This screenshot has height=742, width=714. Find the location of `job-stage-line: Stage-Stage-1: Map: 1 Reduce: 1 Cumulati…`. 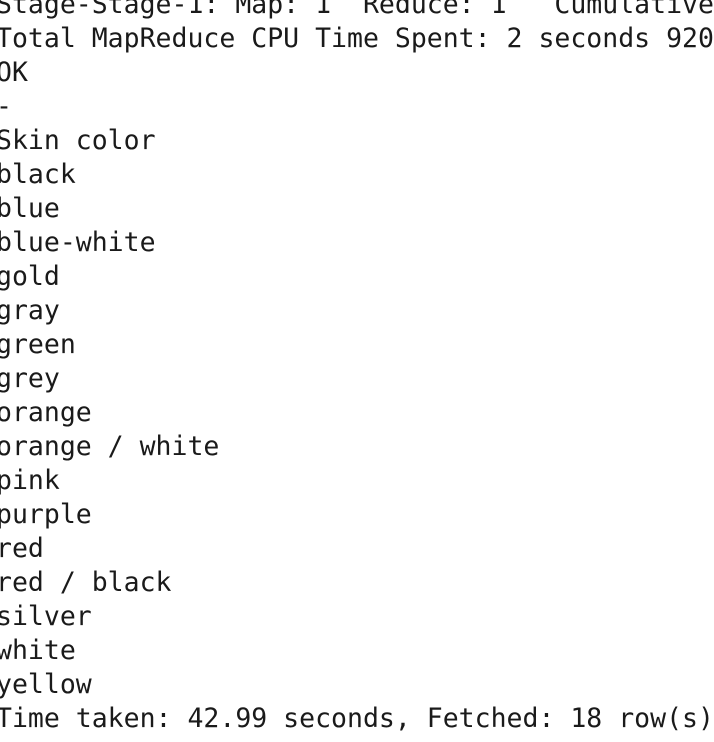

job-stage-line: Stage-Stage-1: Map: 1 Reduce: 1 Cumulati… is located at coordinates (357, 10).